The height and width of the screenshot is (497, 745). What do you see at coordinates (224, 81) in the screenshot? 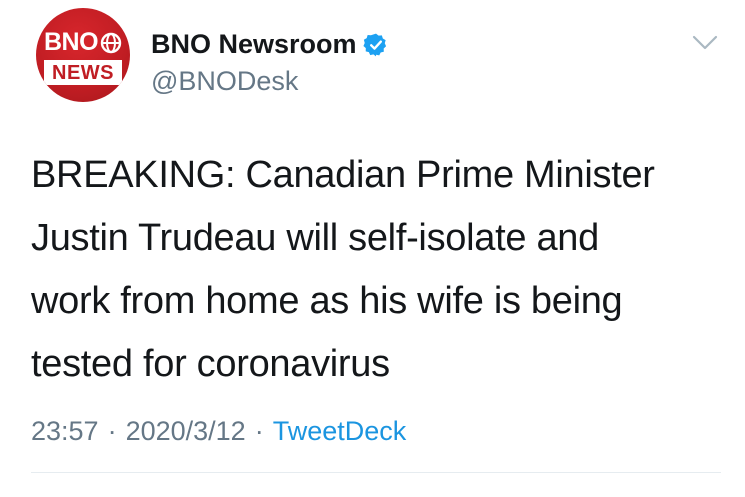
I see `handle: @BNODesk` at bounding box center [224, 81].